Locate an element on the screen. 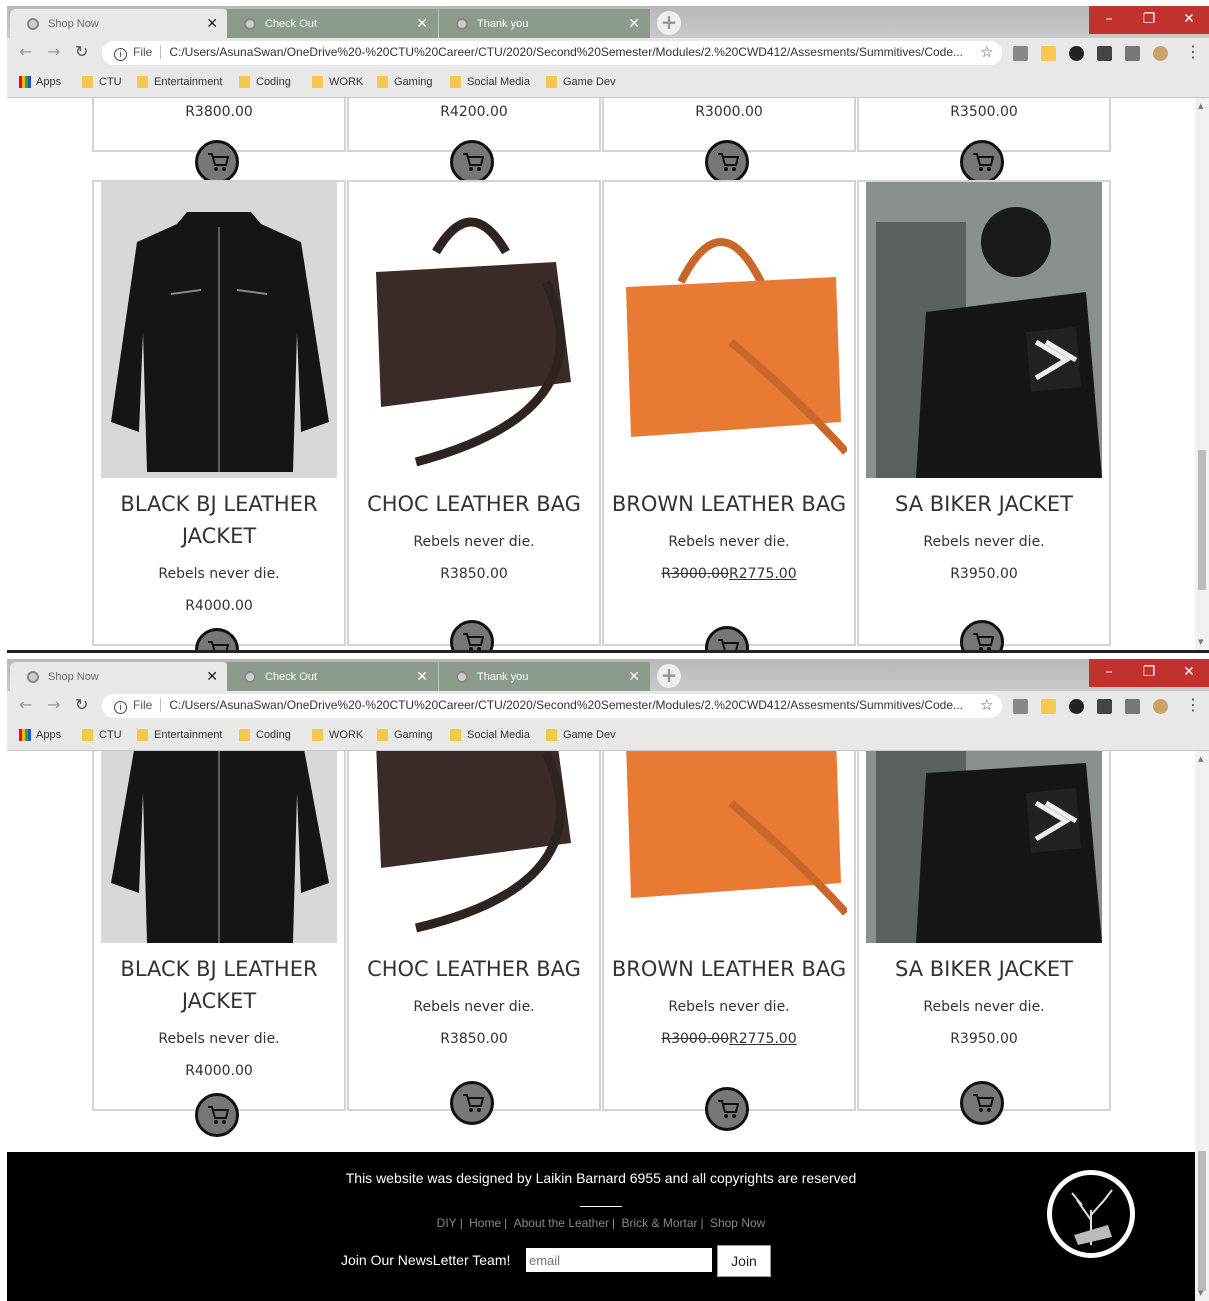 The width and height of the screenshot is (1209, 1301). product-name: SA BIKER JACKET is located at coordinates (984, 969).